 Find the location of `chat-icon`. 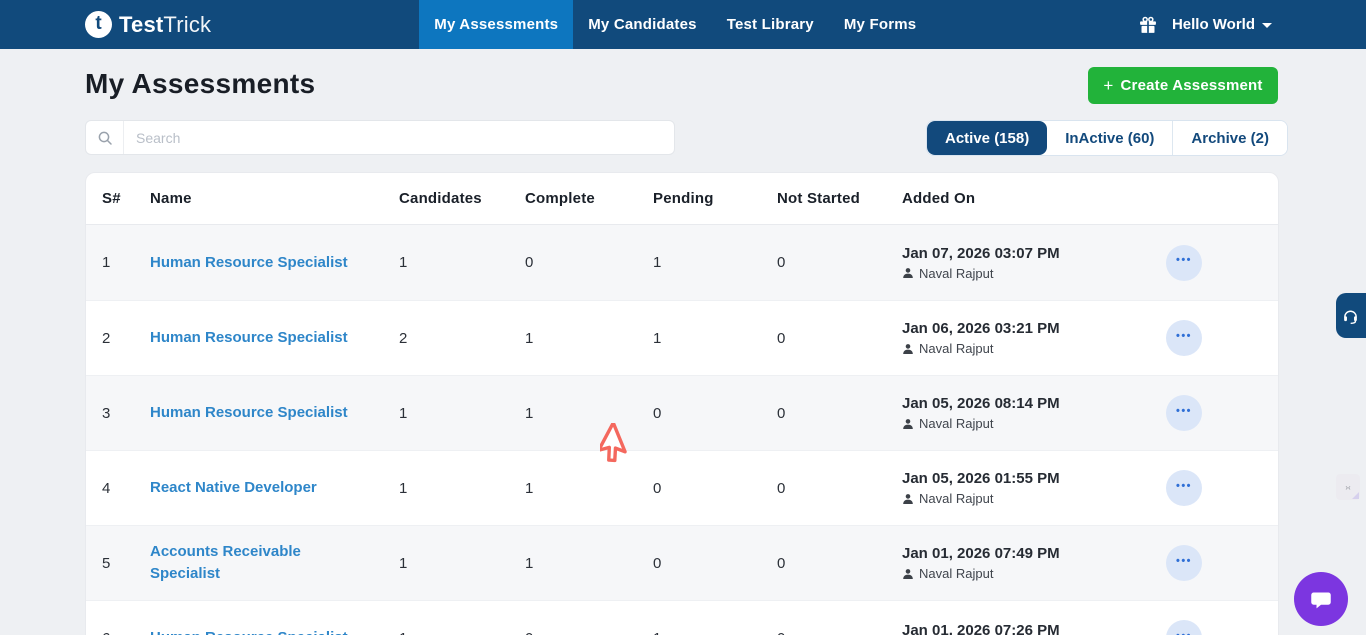

chat-icon is located at coordinates (1321, 600).